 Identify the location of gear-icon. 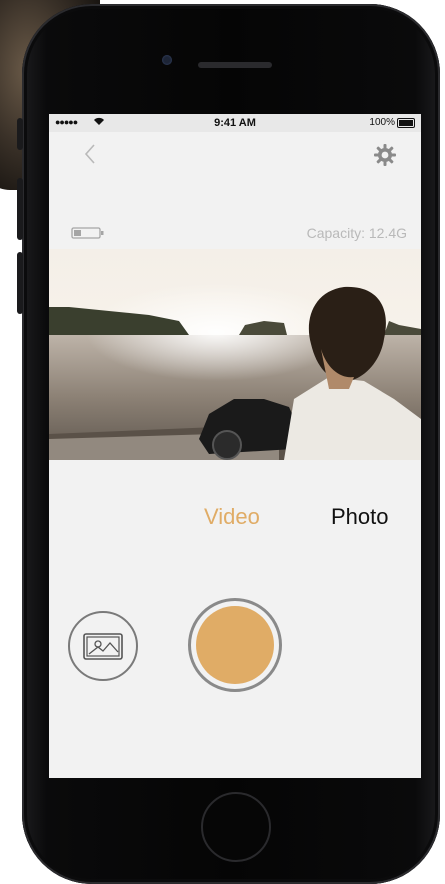
(385, 155).